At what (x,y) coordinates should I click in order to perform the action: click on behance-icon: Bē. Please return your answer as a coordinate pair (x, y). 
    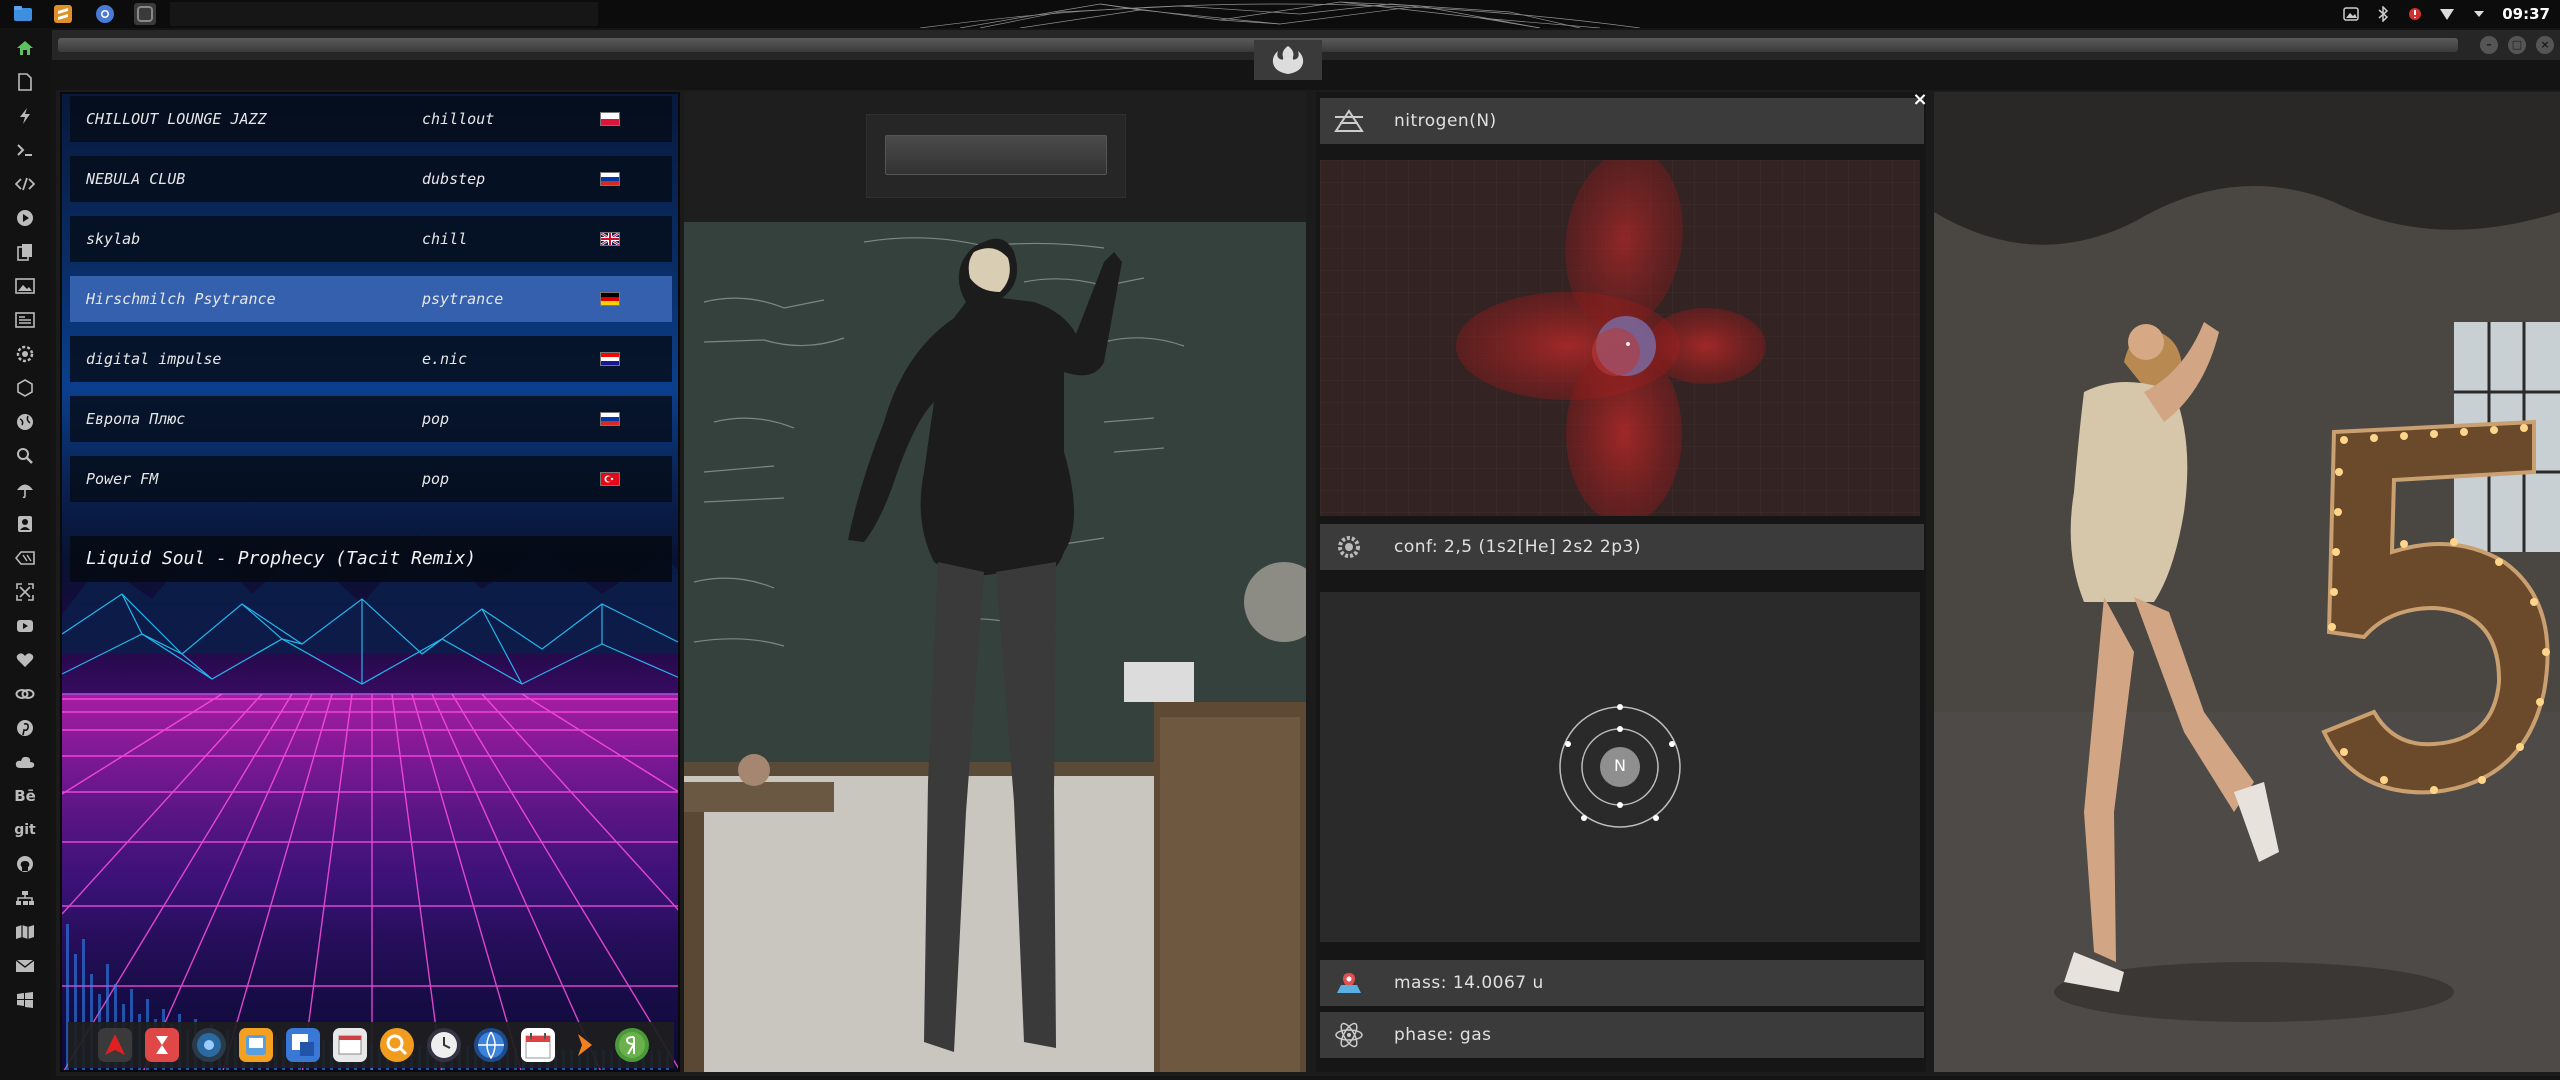
    Looking at the image, I should click on (25, 796).